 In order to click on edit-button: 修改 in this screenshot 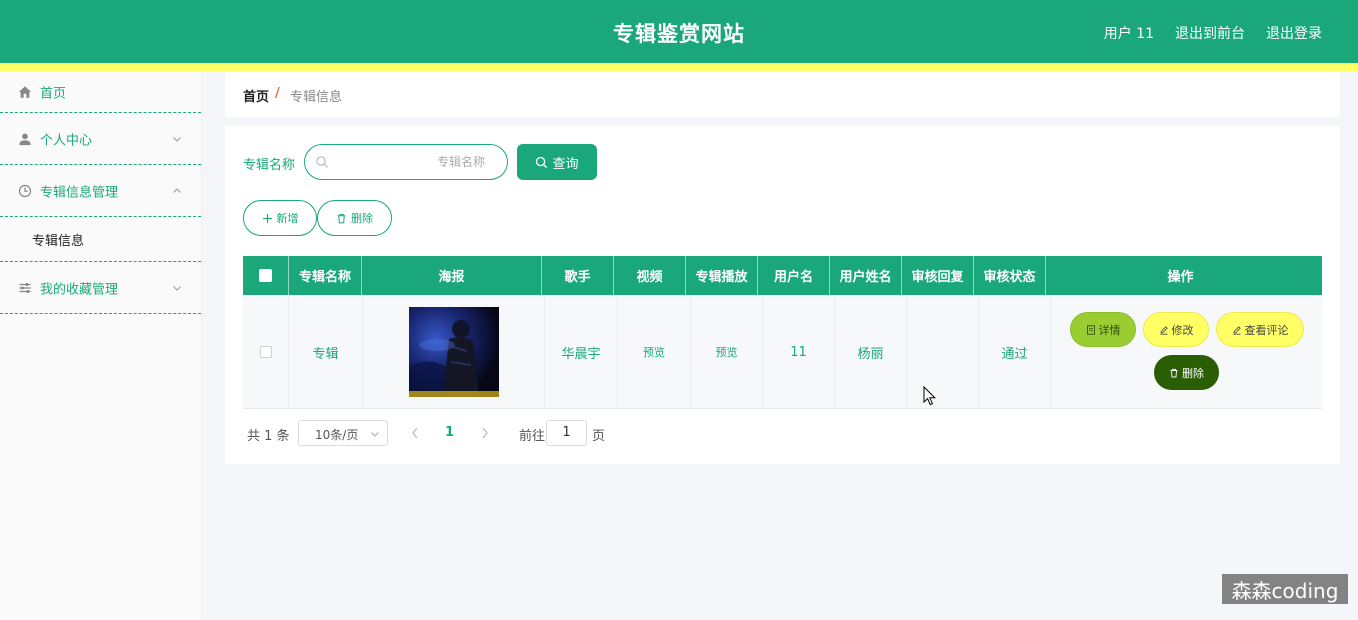, I will do `click(1176, 329)`.